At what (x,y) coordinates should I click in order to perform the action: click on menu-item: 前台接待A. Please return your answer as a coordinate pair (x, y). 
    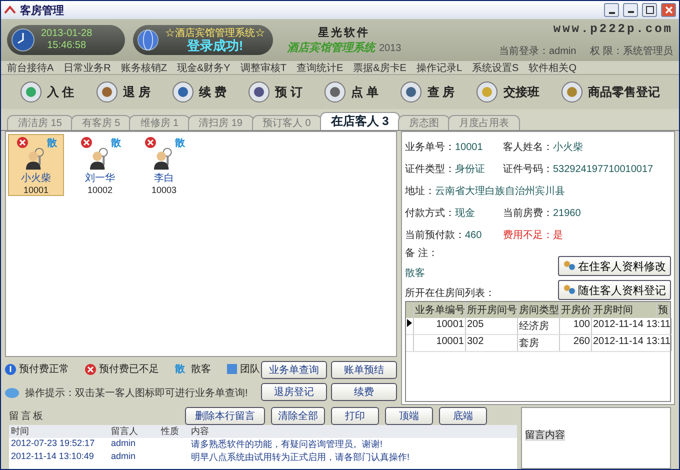
    Looking at the image, I should click on (30, 67).